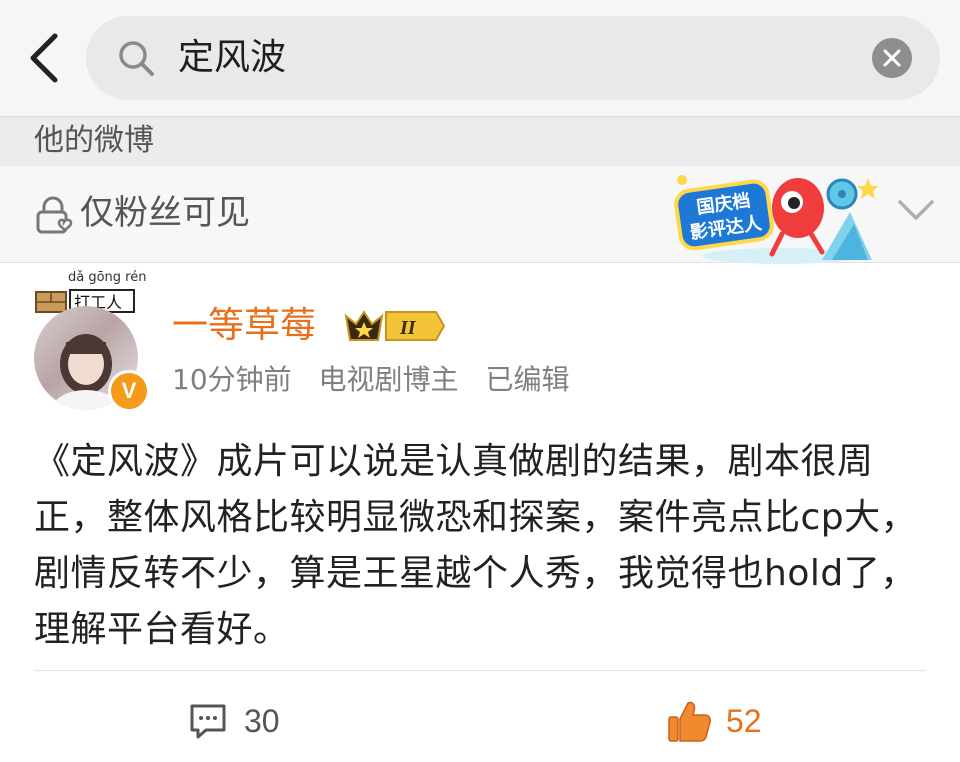  What do you see at coordinates (244, 326) in the screenshot?
I see `username: 一等草莓` at bounding box center [244, 326].